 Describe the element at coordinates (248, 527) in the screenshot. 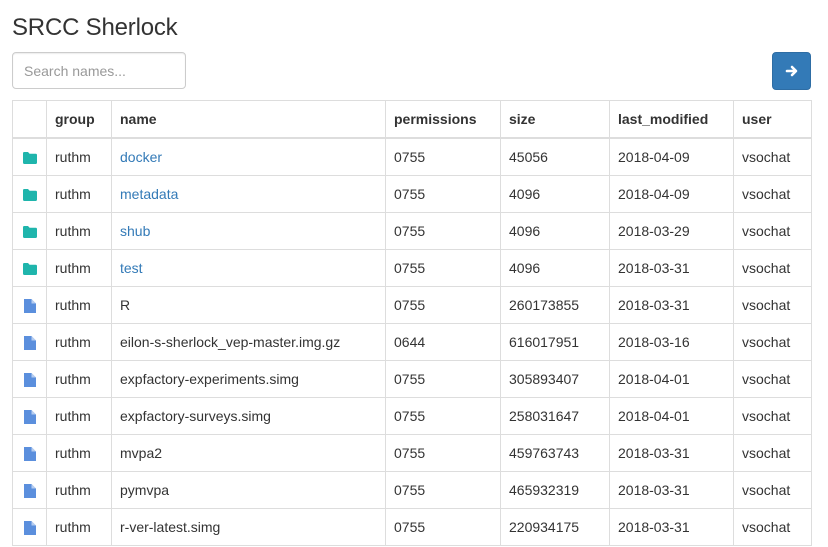

I see `cell-name: r-ver-latest.simg` at that location.